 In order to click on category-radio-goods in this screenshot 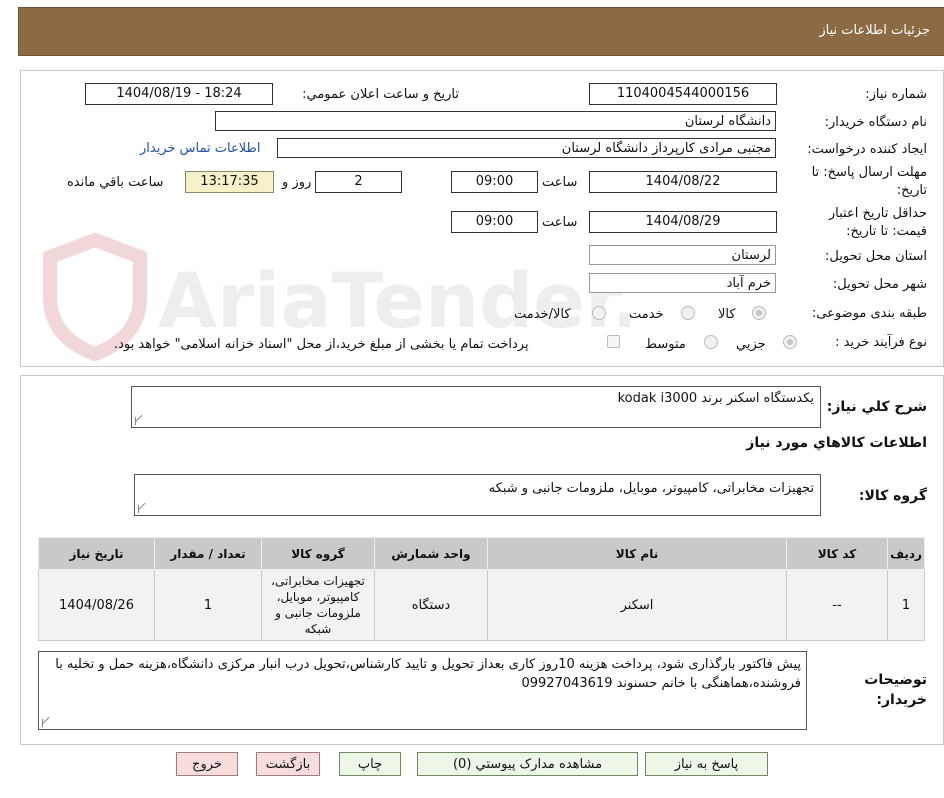, I will do `click(759, 313)`.